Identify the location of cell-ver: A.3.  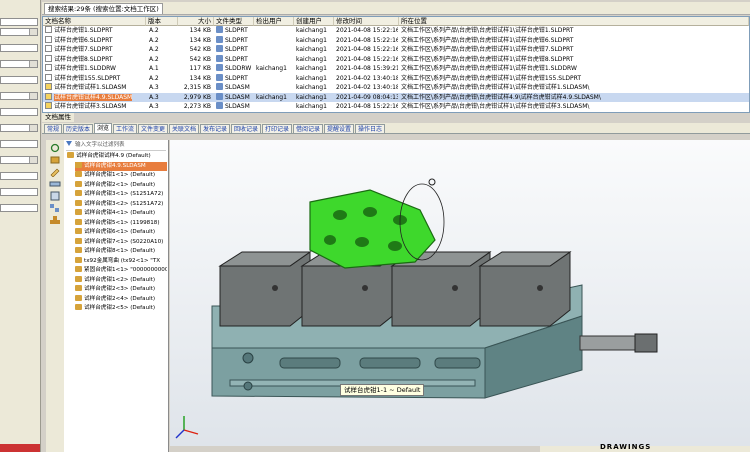
(154, 106).